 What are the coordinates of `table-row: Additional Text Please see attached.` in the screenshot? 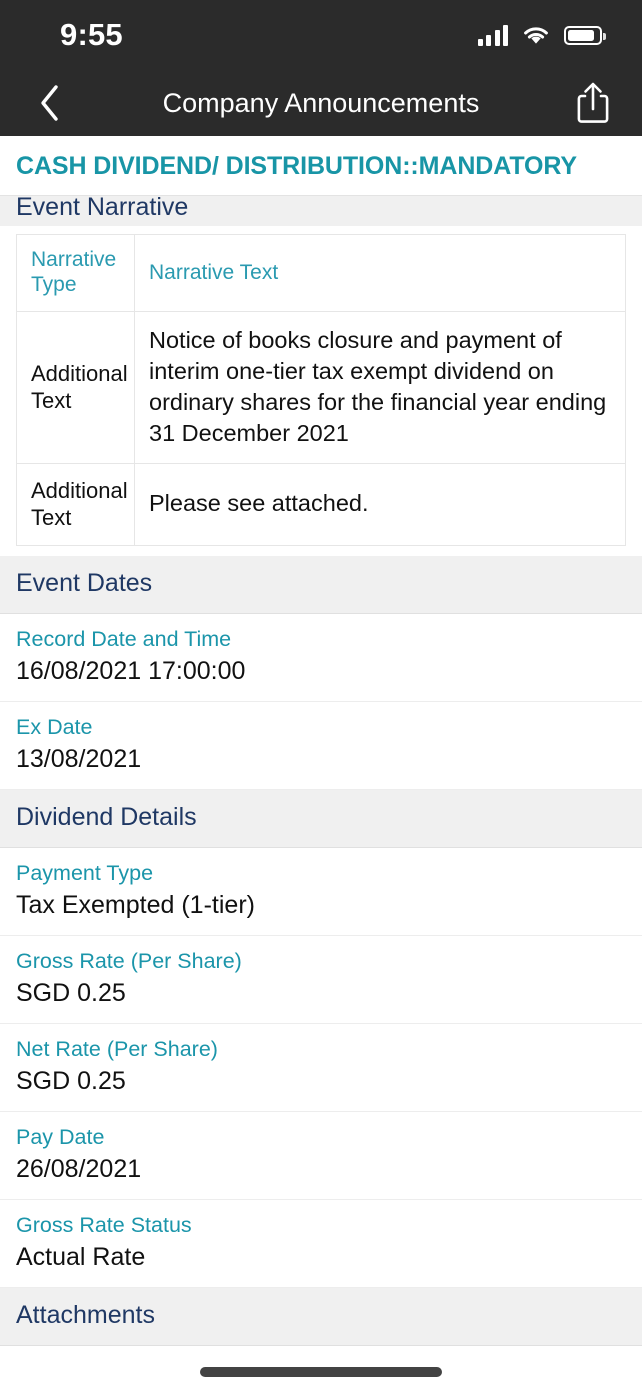 It's located at (321, 504).